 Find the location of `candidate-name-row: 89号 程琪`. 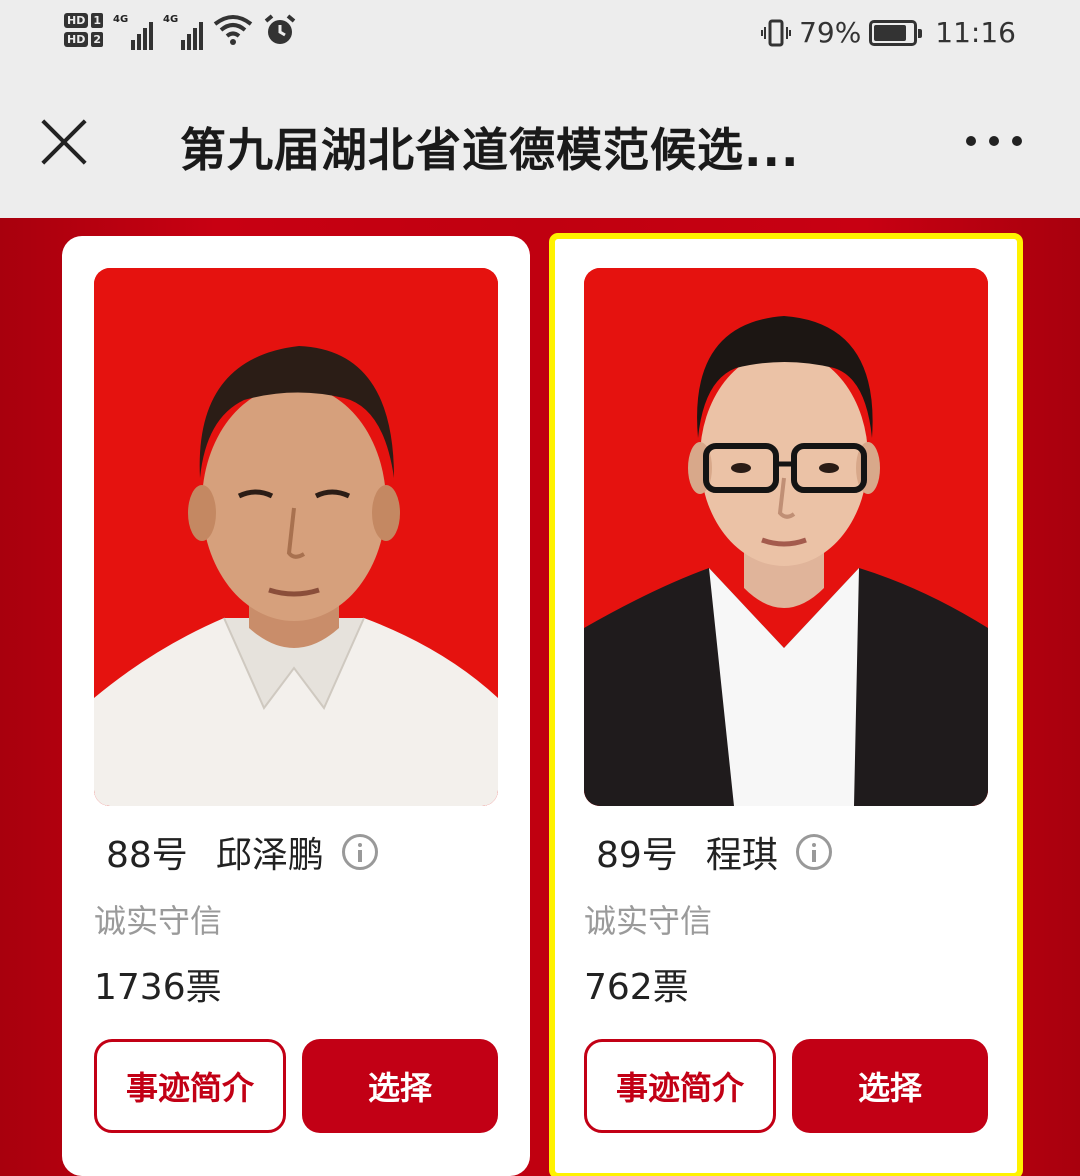

candidate-name-row: 89号 程琪 is located at coordinates (714, 852).